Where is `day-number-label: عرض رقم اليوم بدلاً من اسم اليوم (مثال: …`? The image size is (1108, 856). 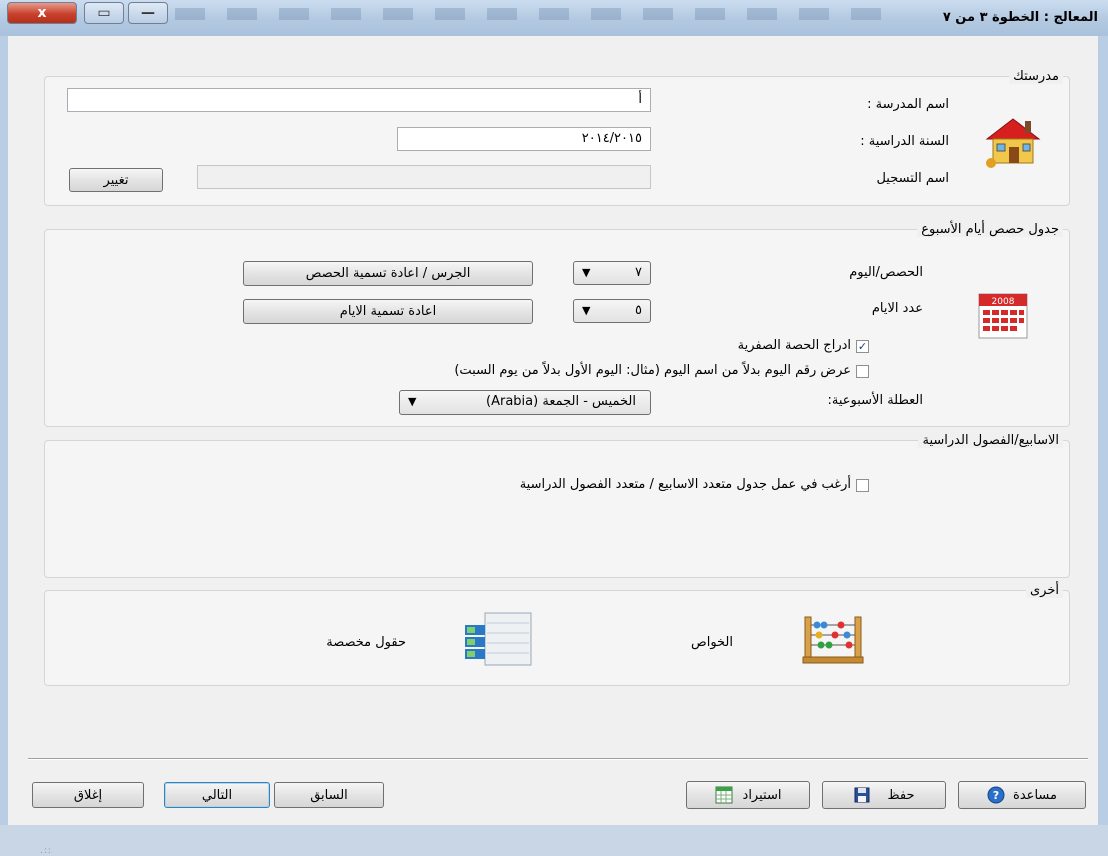
day-number-label: عرض رقم اليوم بدلاً من اسم اليوم (مثال: … is located at coordinates (652, 370).